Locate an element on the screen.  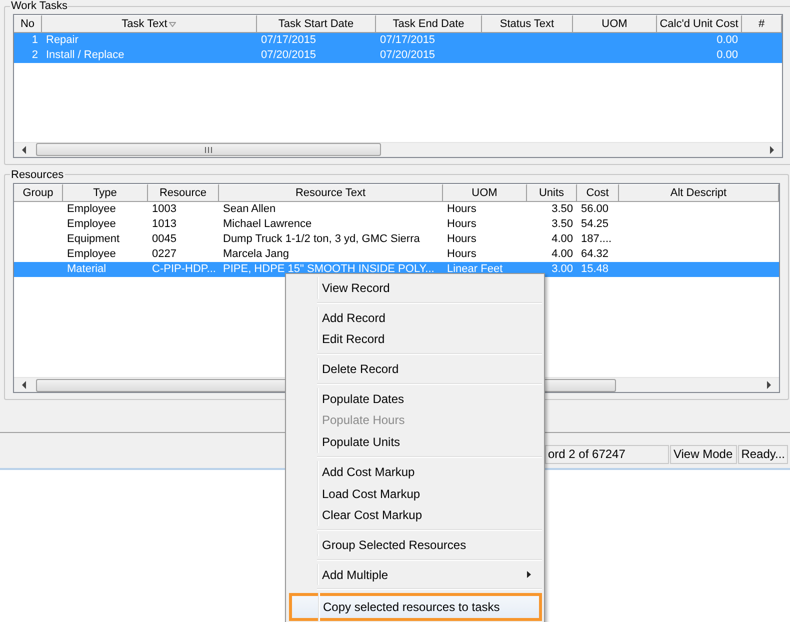
table-cell-text: 1 is located at coordinates (34, 40).